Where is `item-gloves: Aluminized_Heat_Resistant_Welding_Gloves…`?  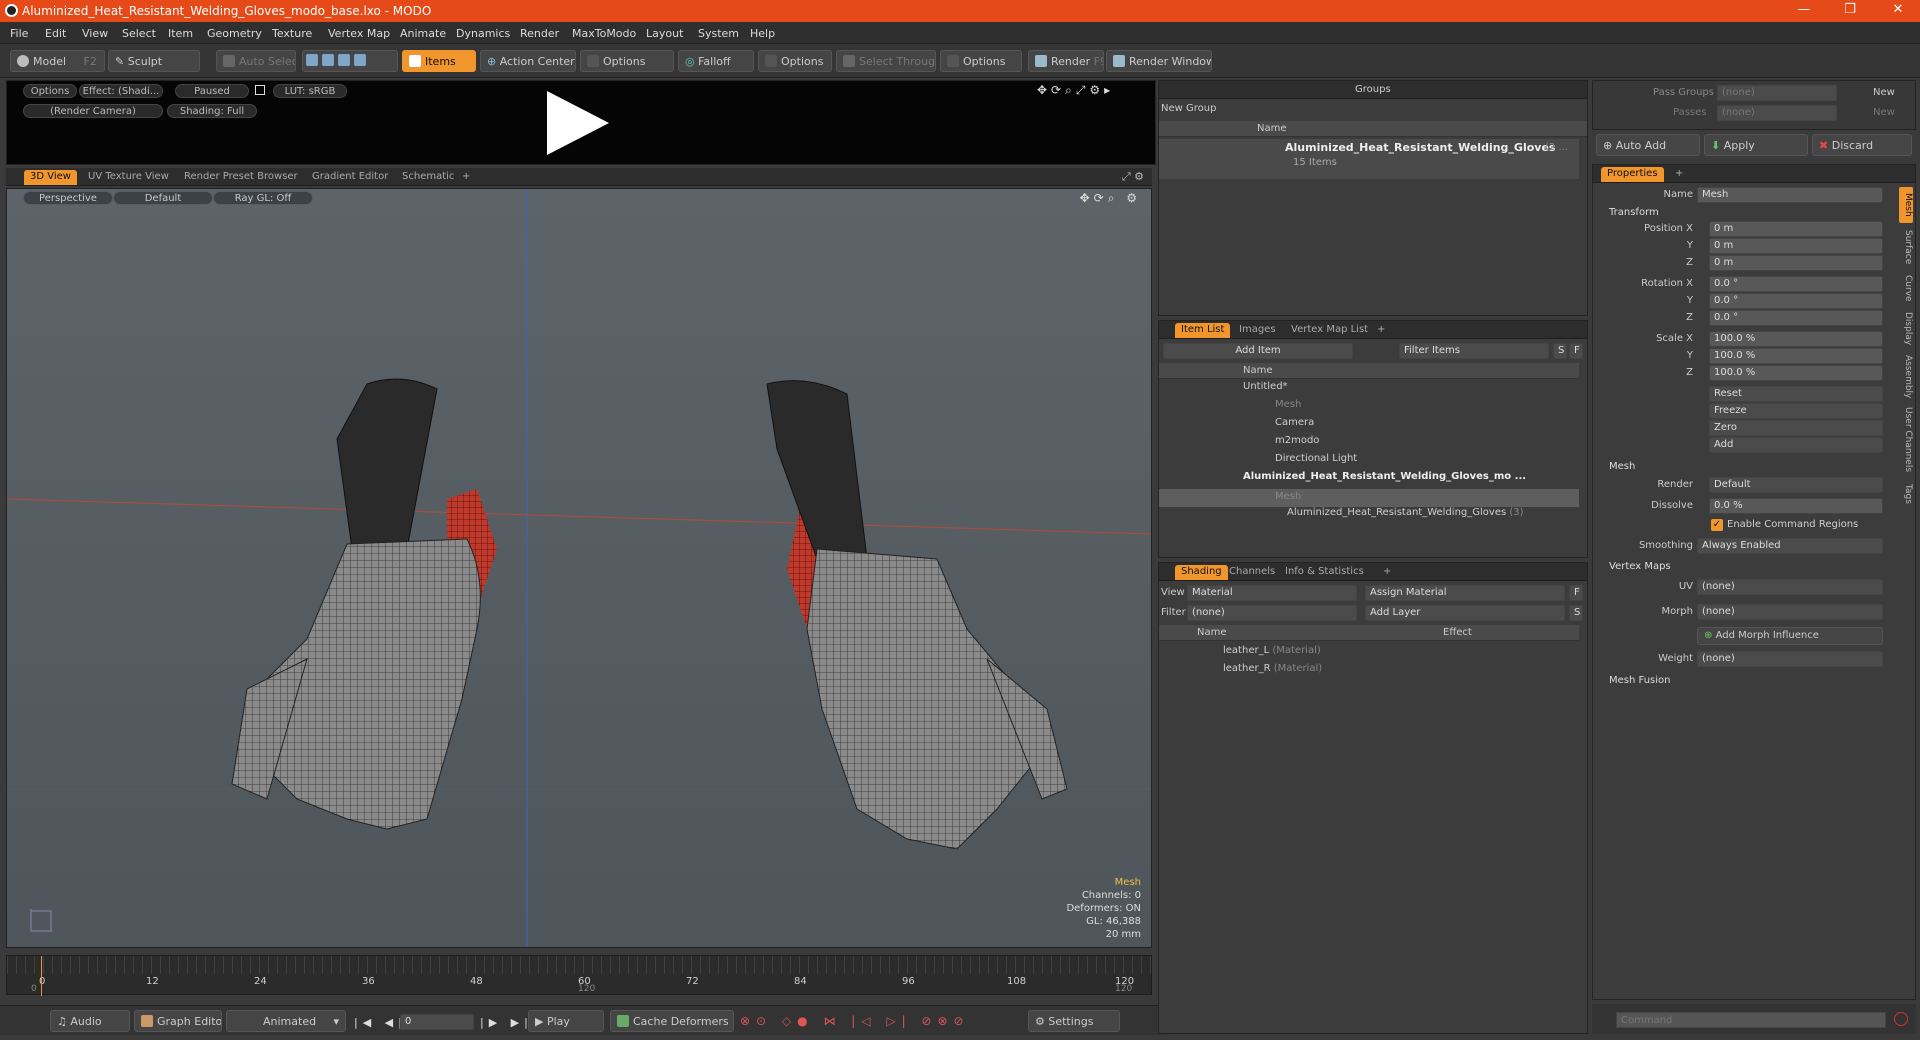
item-gloves: Aluminized_Heat_Resistant_Welding_Gloves… is located at coordinates (1405, 515).